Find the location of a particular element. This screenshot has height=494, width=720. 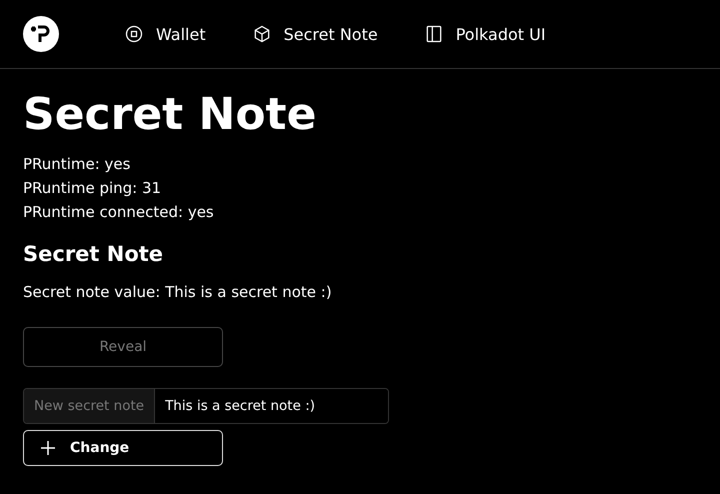

plus-icon is located at coordinates (48, 448).